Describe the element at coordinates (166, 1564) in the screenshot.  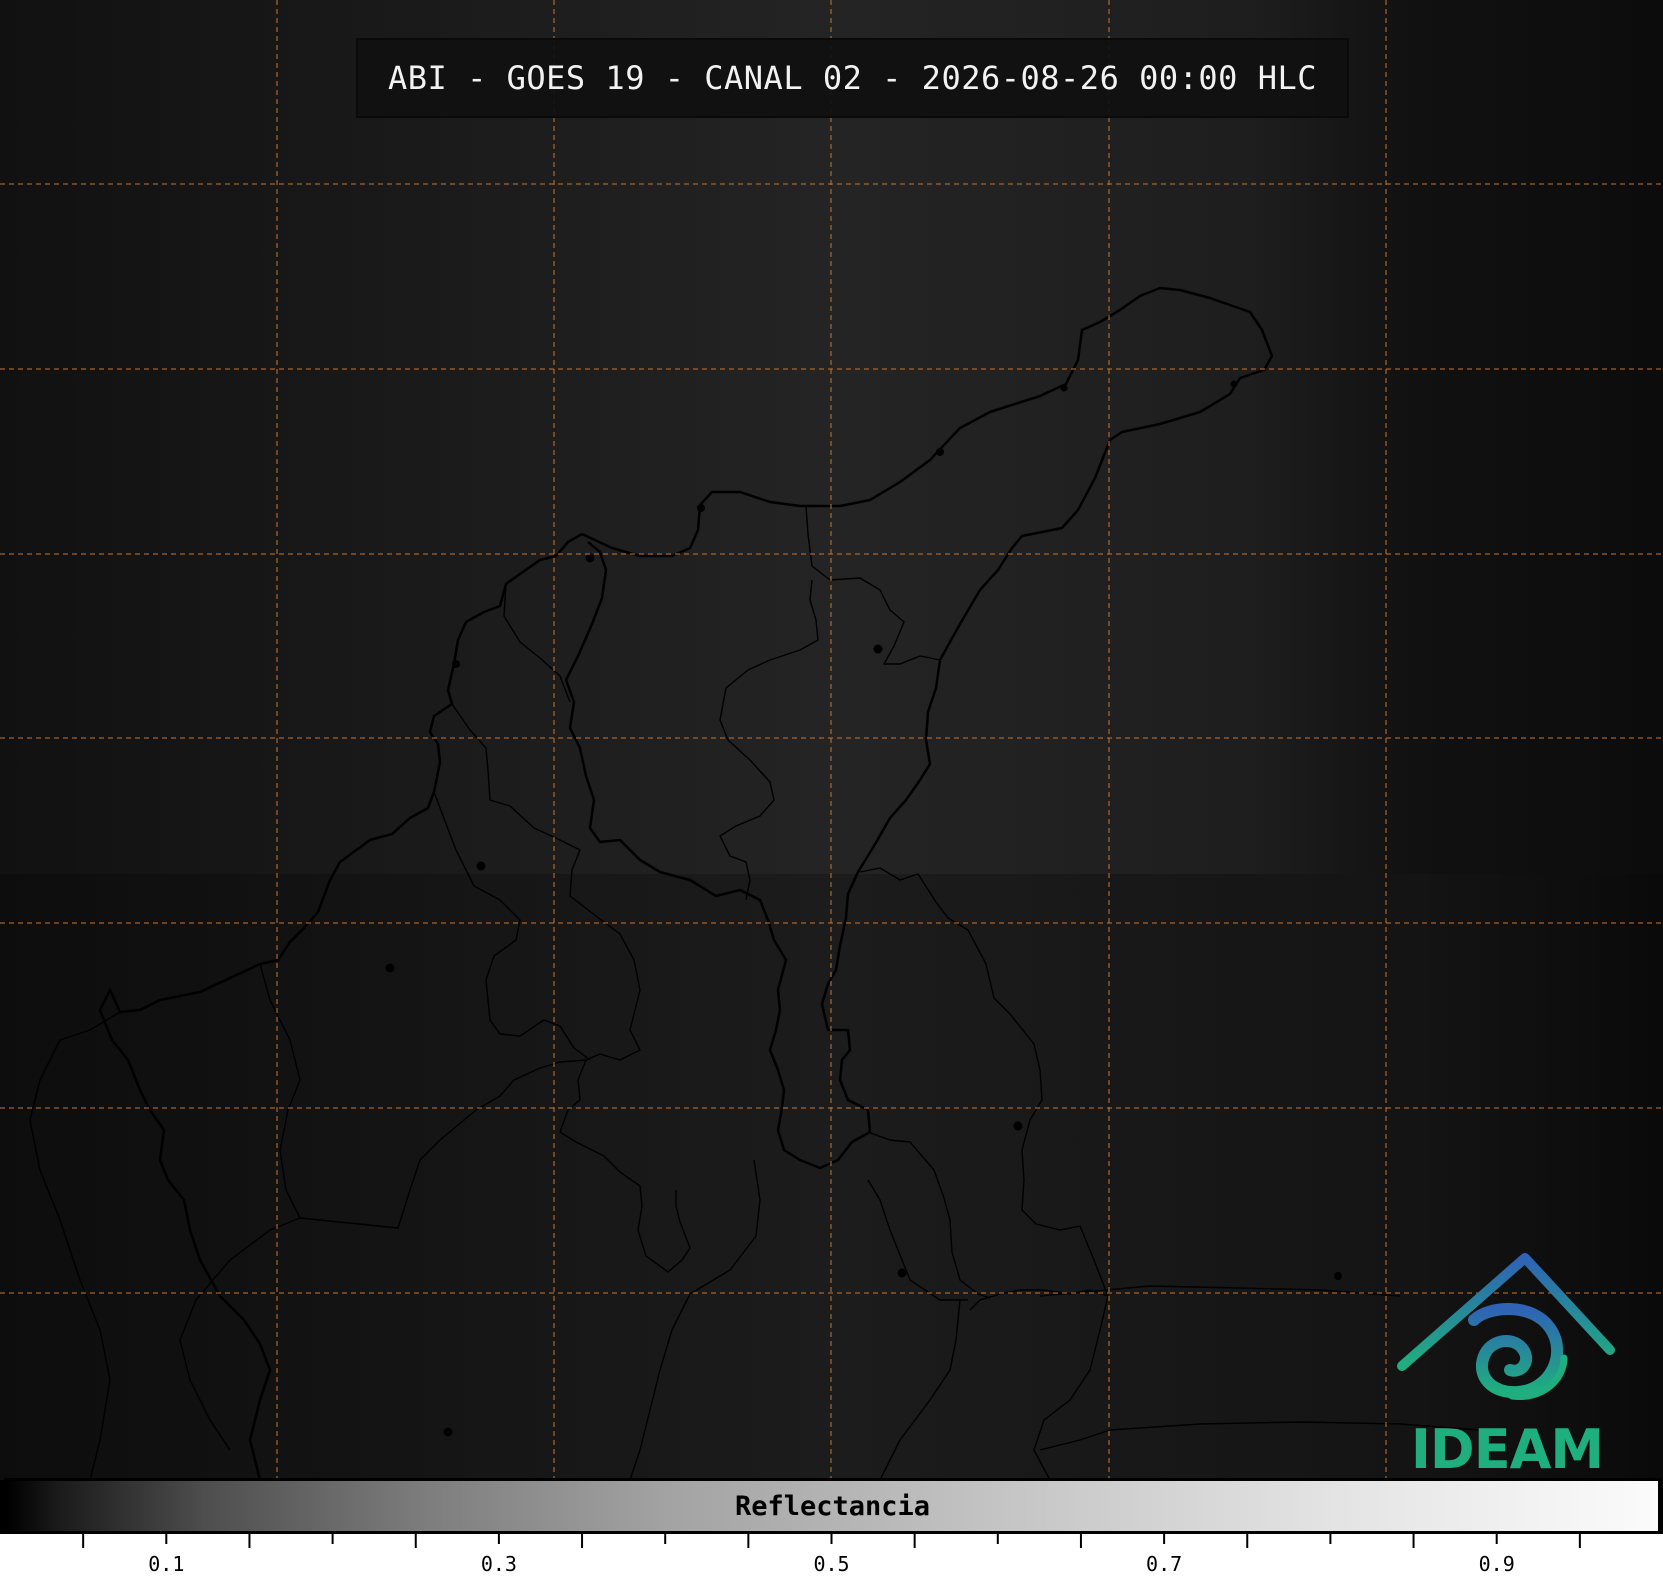
I see `colorbar-tick-label: 0.1` at that location.